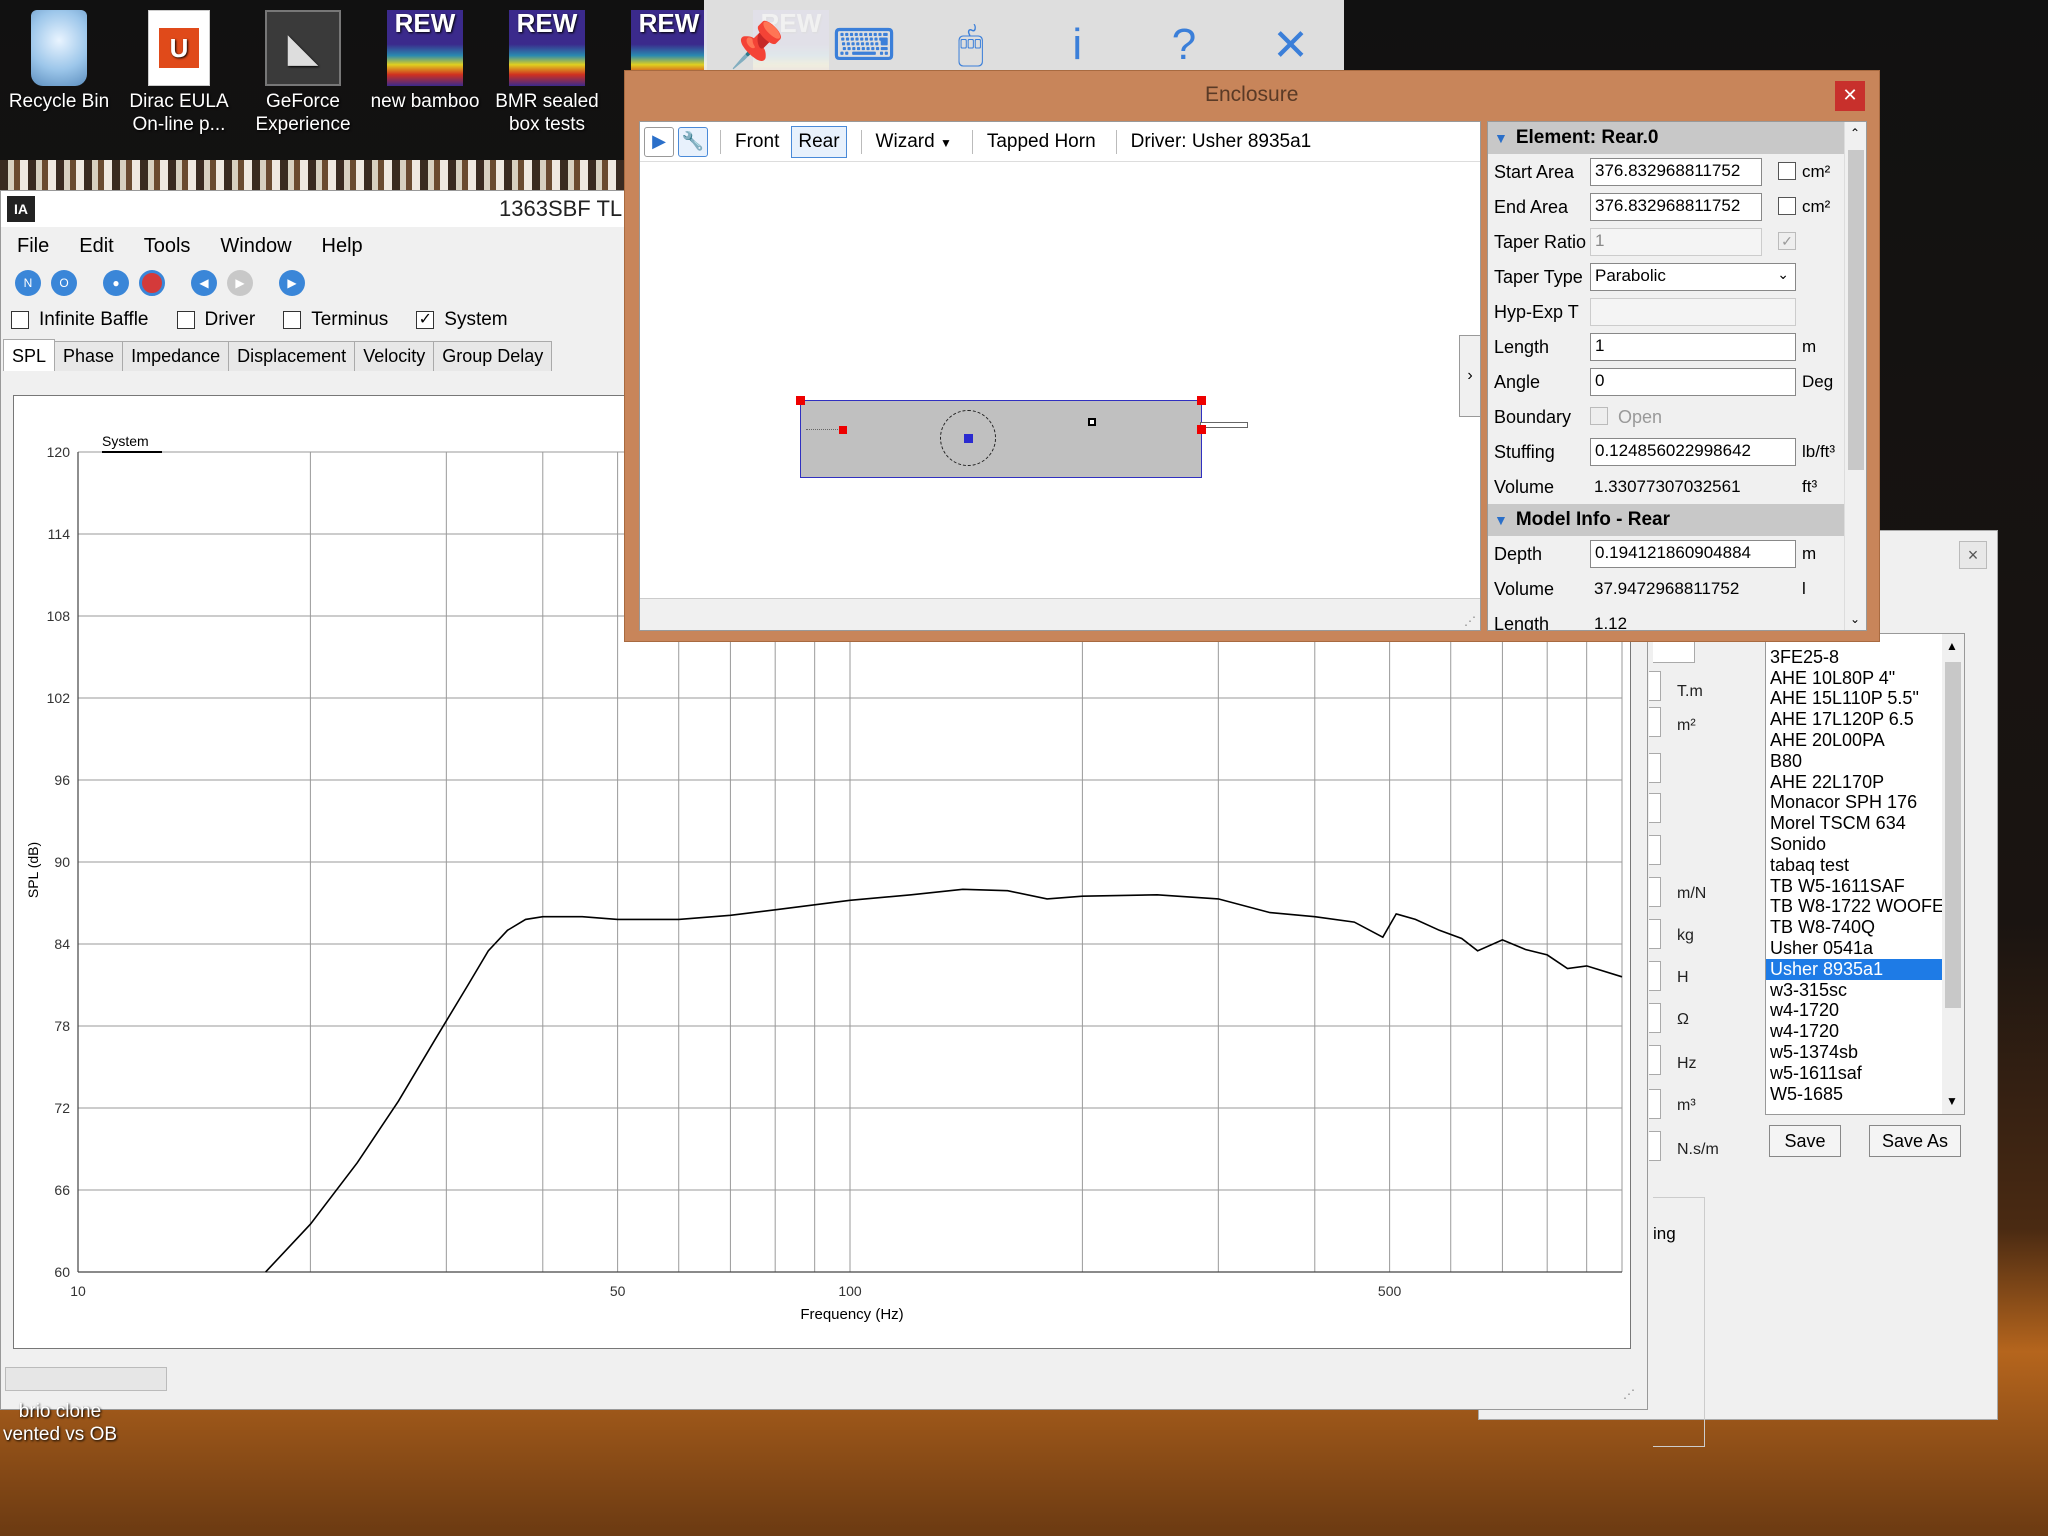  Describe the element at coordinates (116, 283) in the screenshot. I see `record-blue-icon: ●` at that location.